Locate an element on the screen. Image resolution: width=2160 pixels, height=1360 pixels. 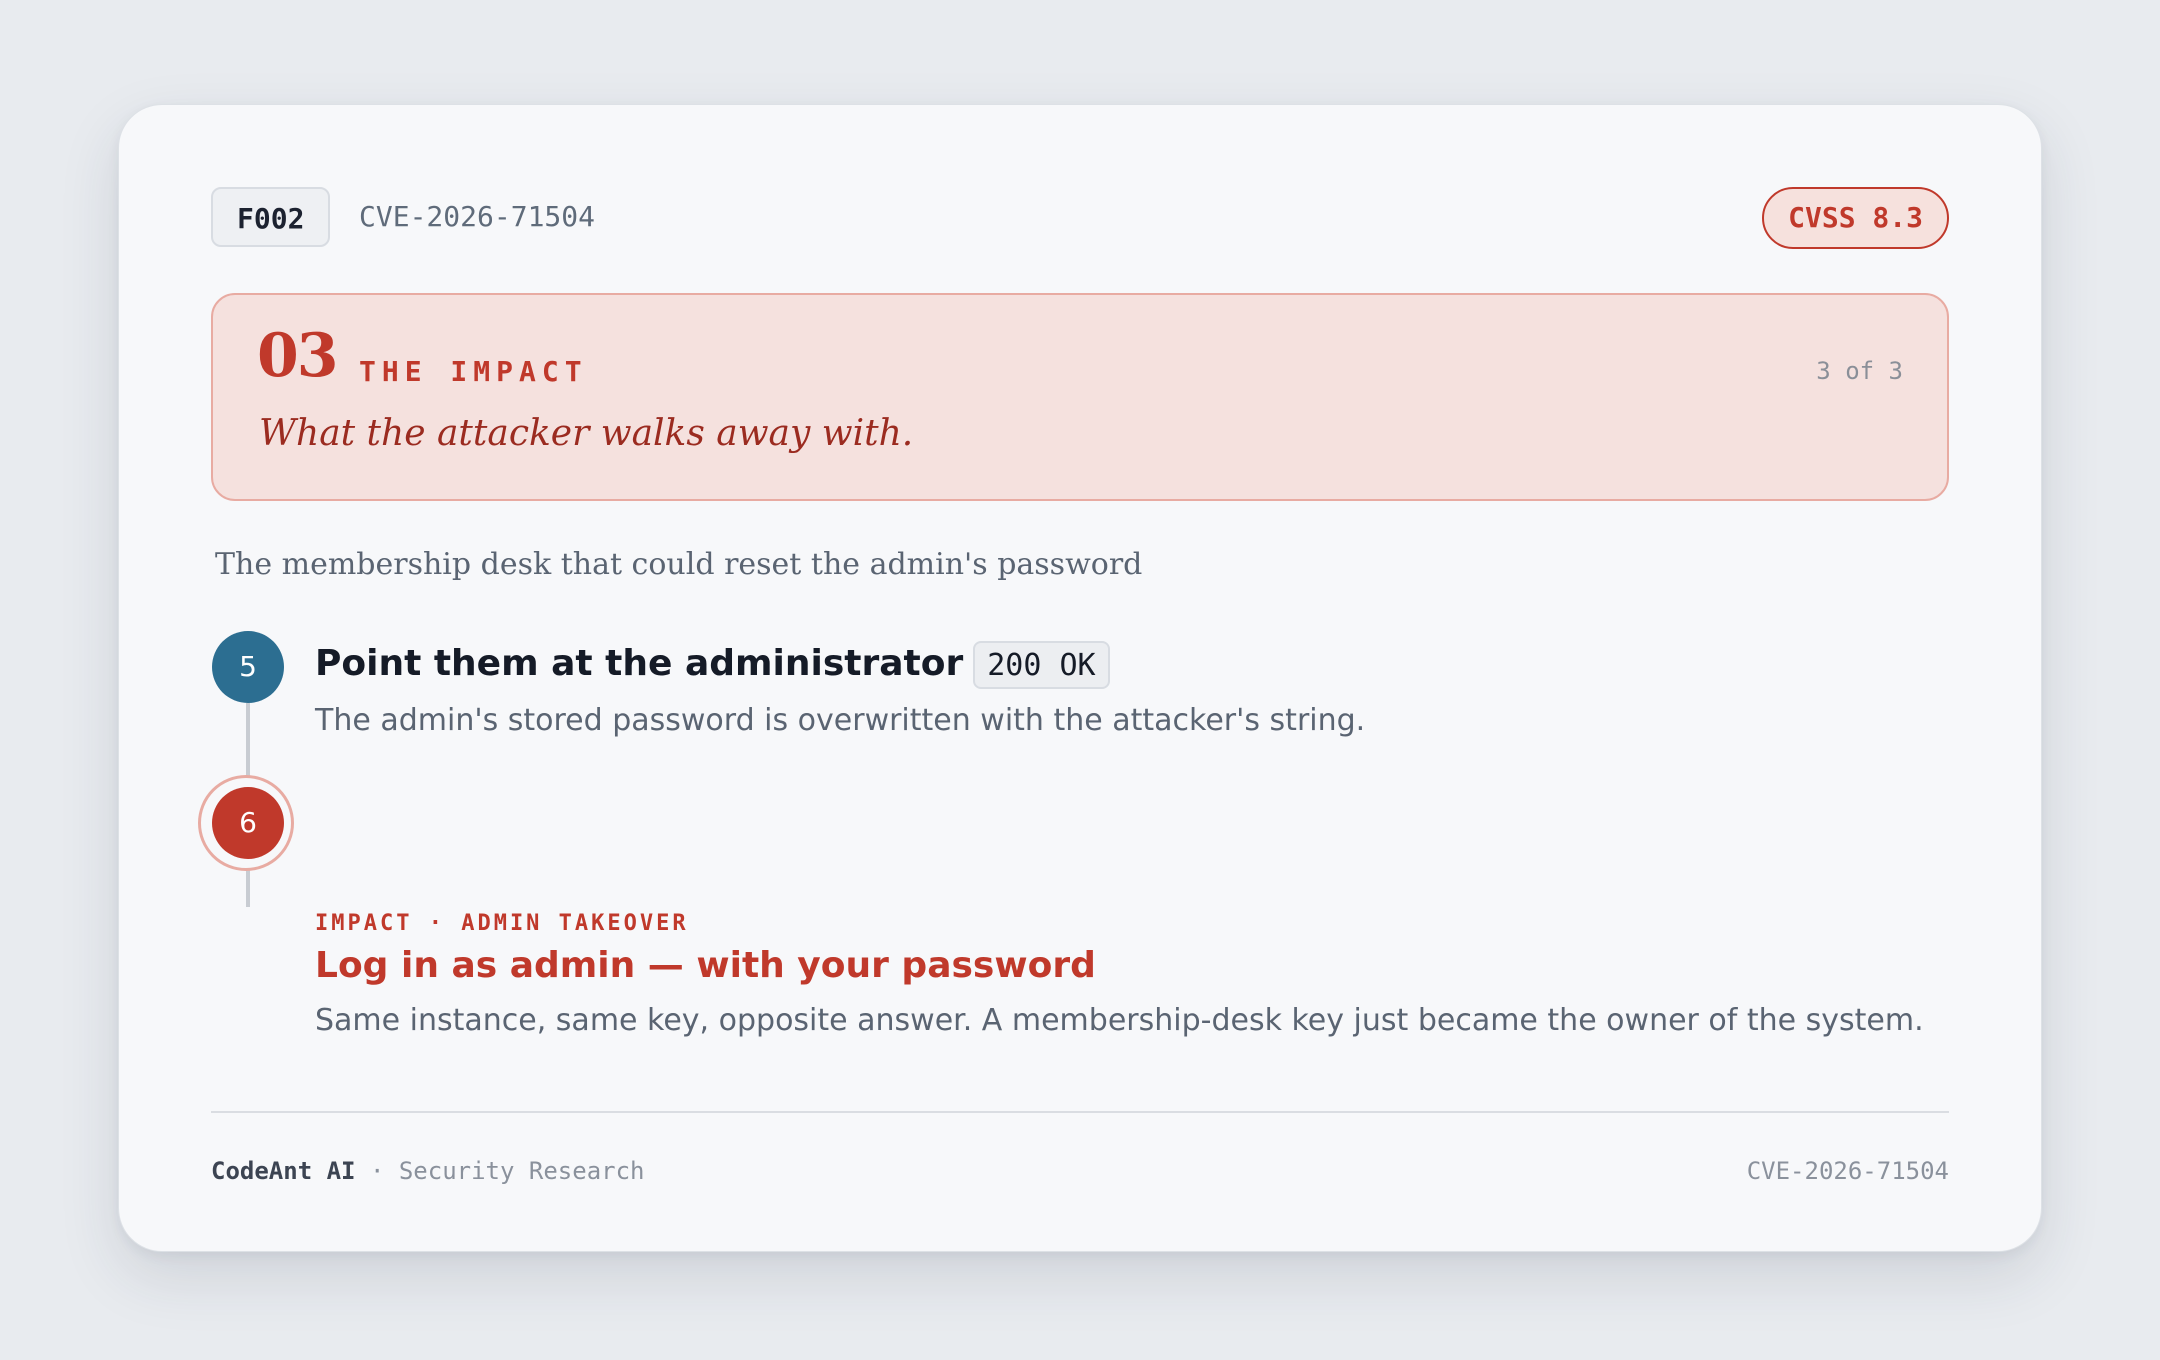
footer-credit: CodeAnt AI · Security Research is located at coordinates (428, 1171).